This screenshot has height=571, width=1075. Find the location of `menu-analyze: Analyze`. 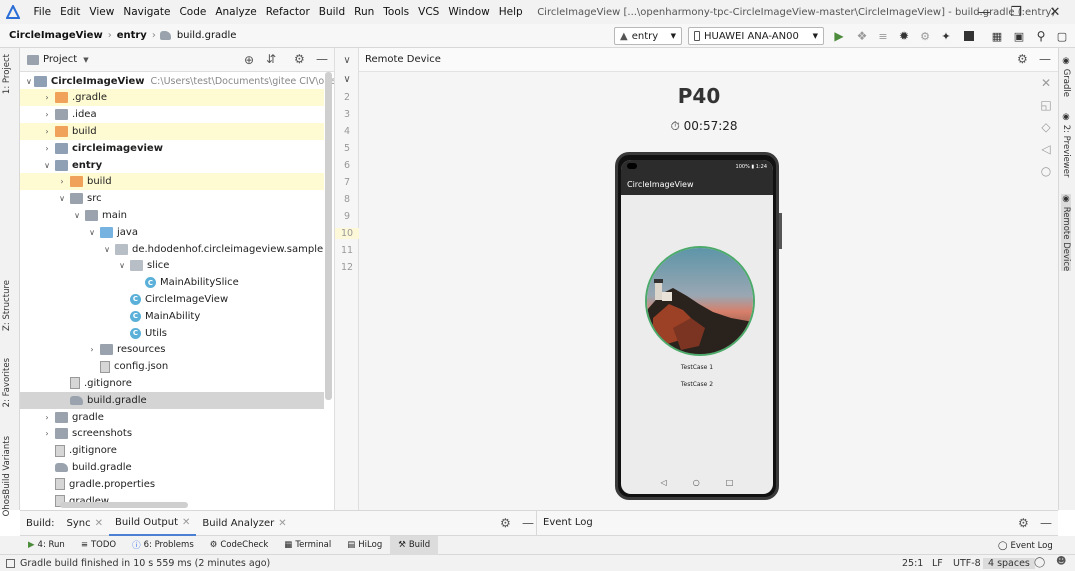

menu-analyze: Analyze is located at coordinates (236, 12).